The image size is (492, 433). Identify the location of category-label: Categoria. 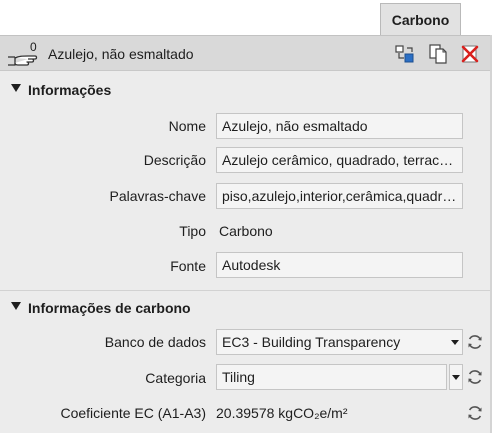
(175, 378).